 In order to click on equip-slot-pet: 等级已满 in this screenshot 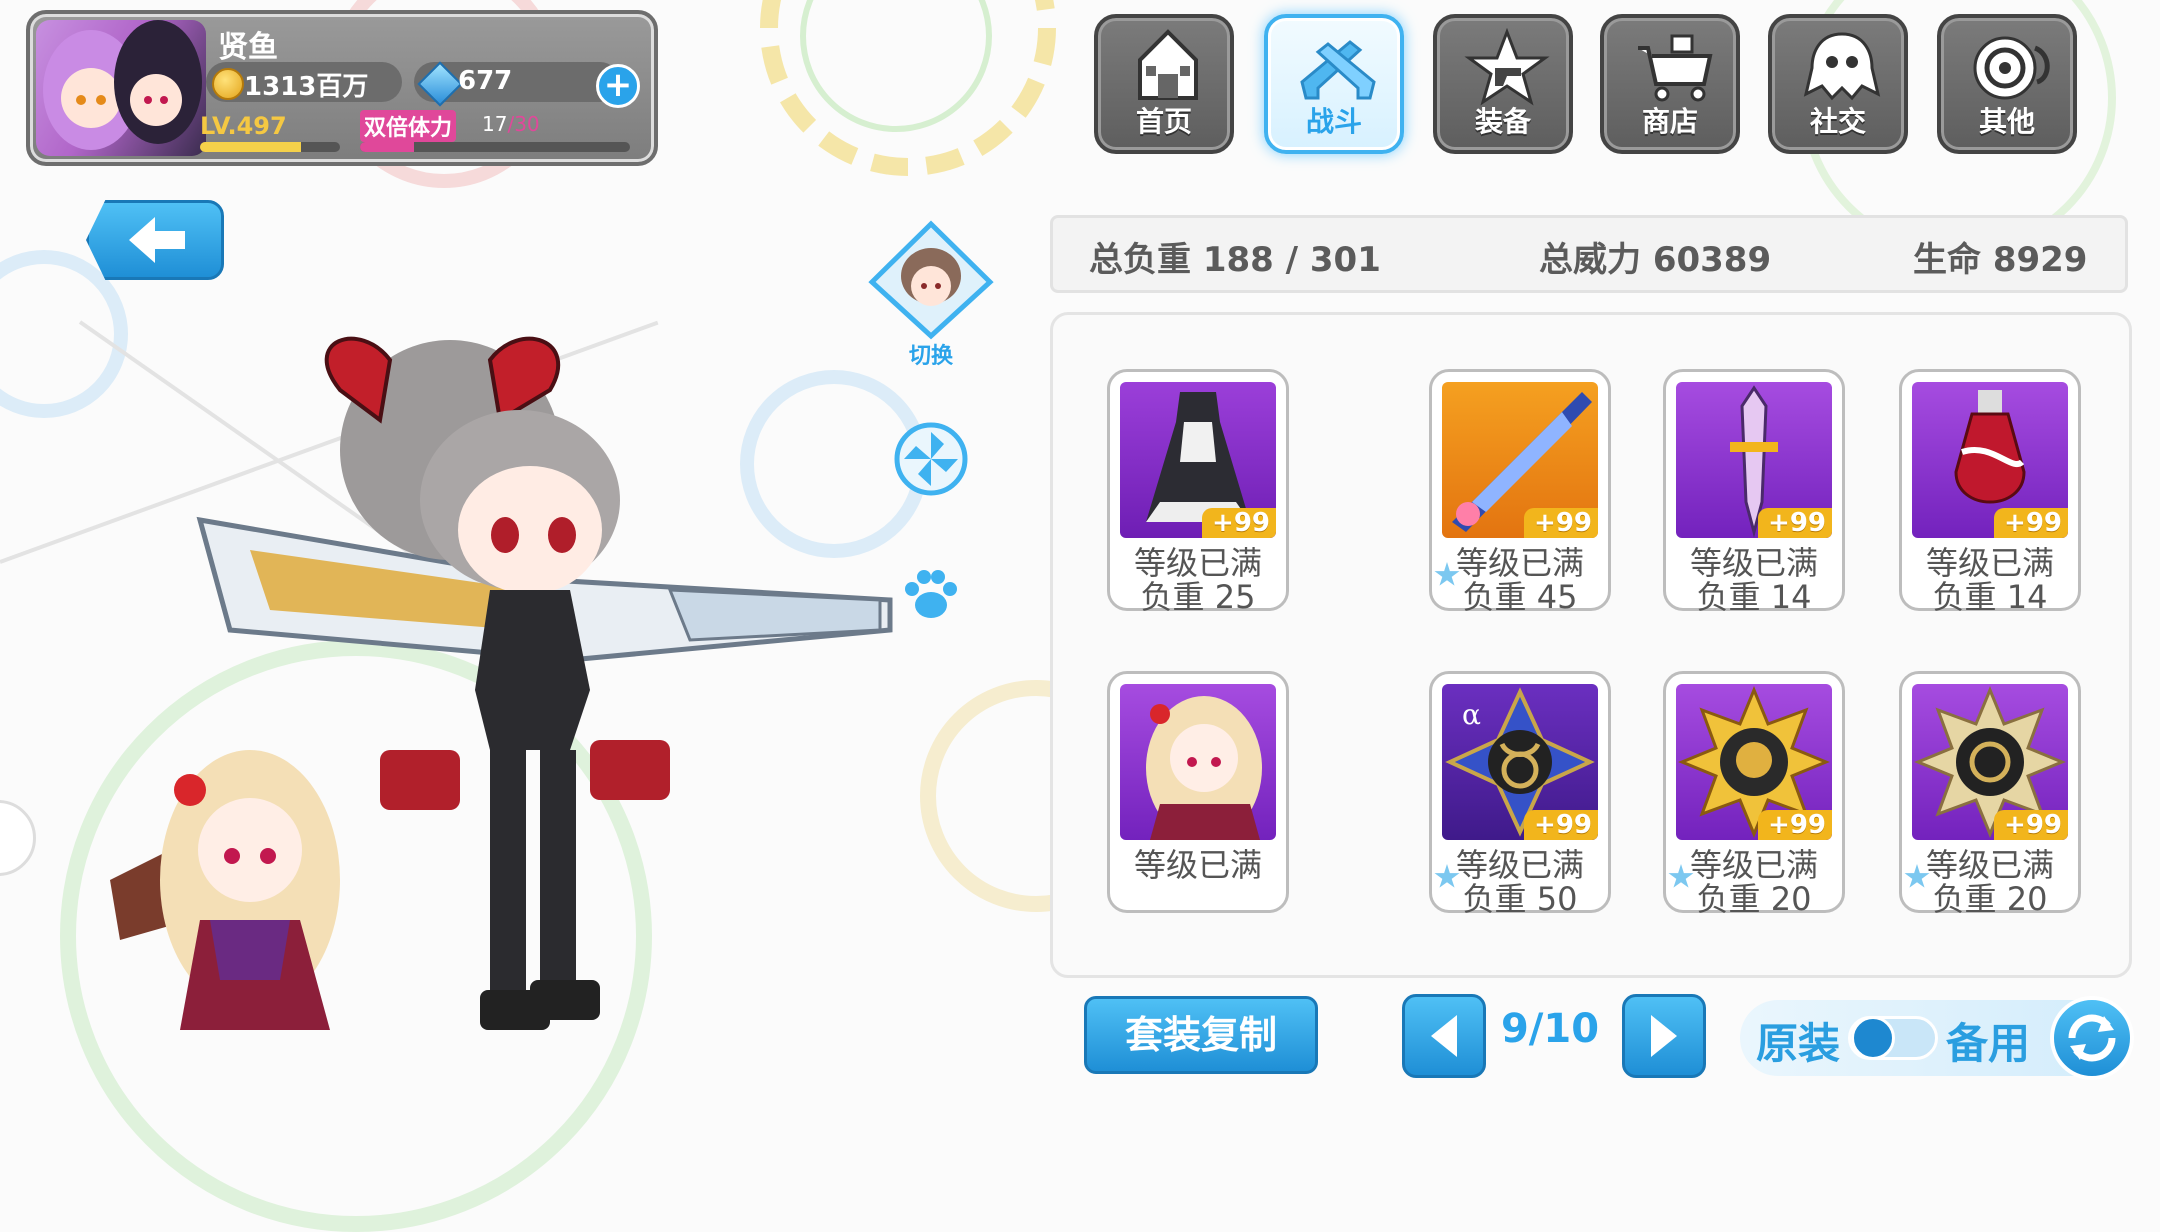, I will do `click(1198, 792)`.